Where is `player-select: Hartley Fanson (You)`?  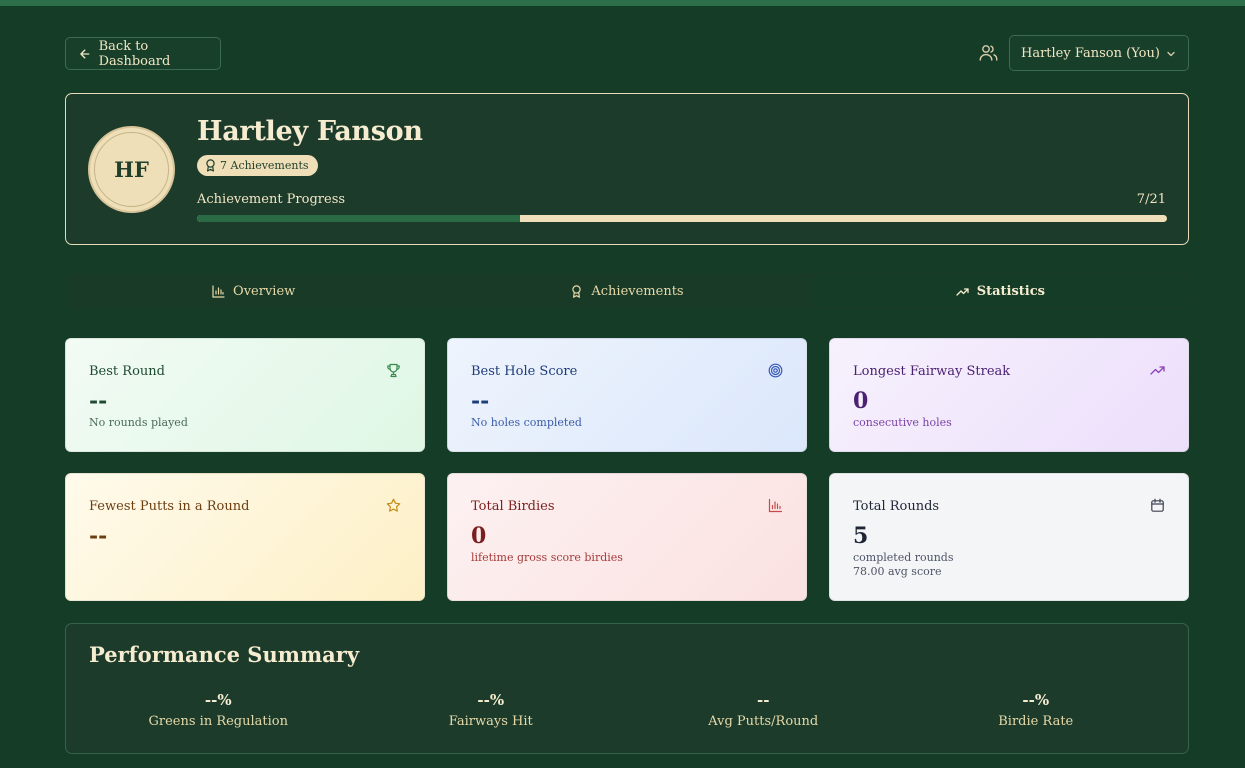
player-select: Hartley Fanson (You) is located at coordinates (1099, 53).